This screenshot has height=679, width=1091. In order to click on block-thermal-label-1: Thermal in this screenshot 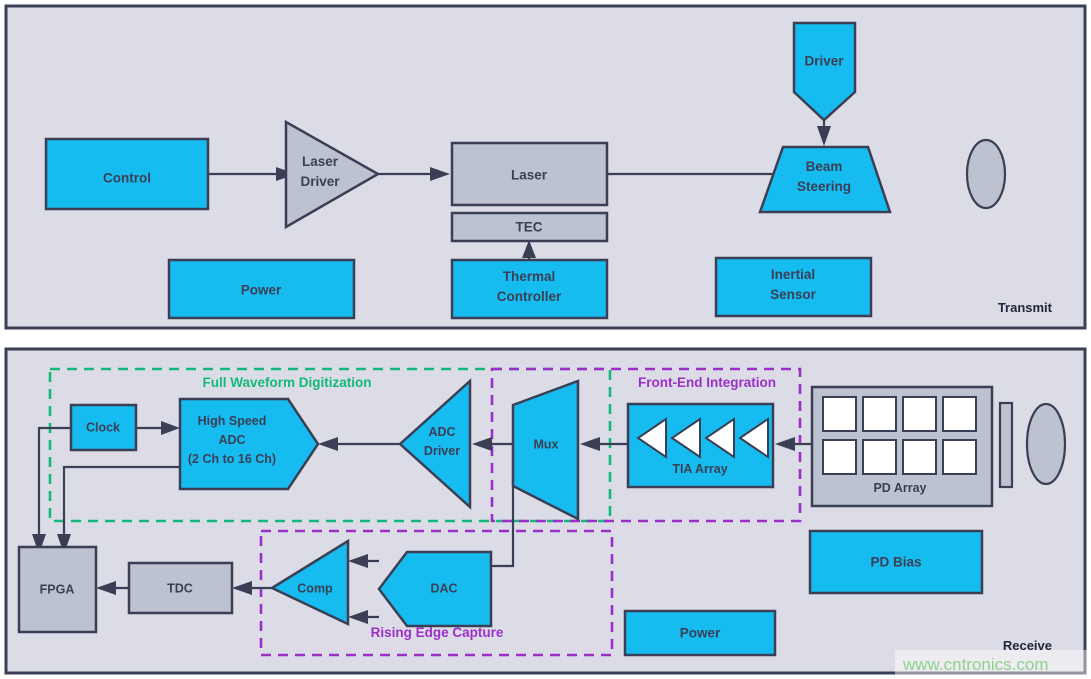, I will do `click(529, 276)`.